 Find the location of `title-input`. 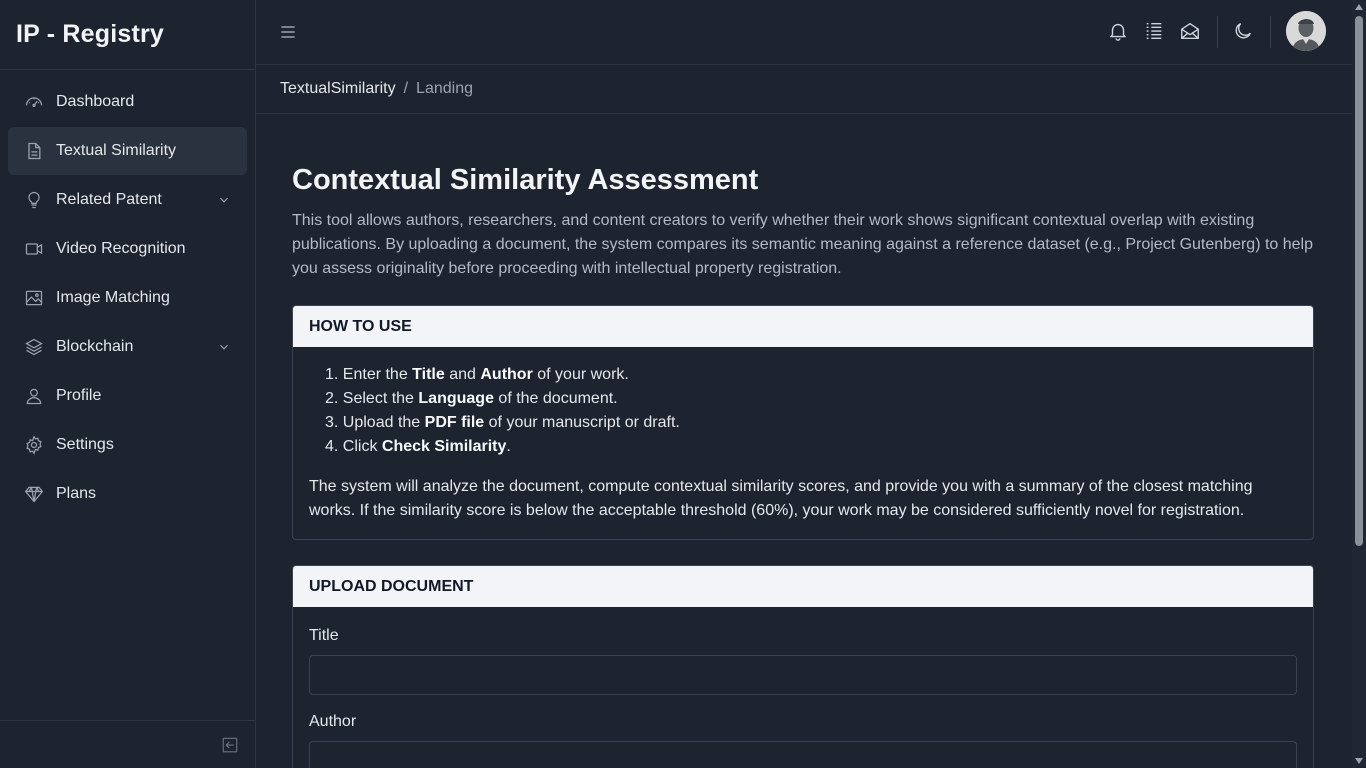

title-input is located at coordinates (803, 675).